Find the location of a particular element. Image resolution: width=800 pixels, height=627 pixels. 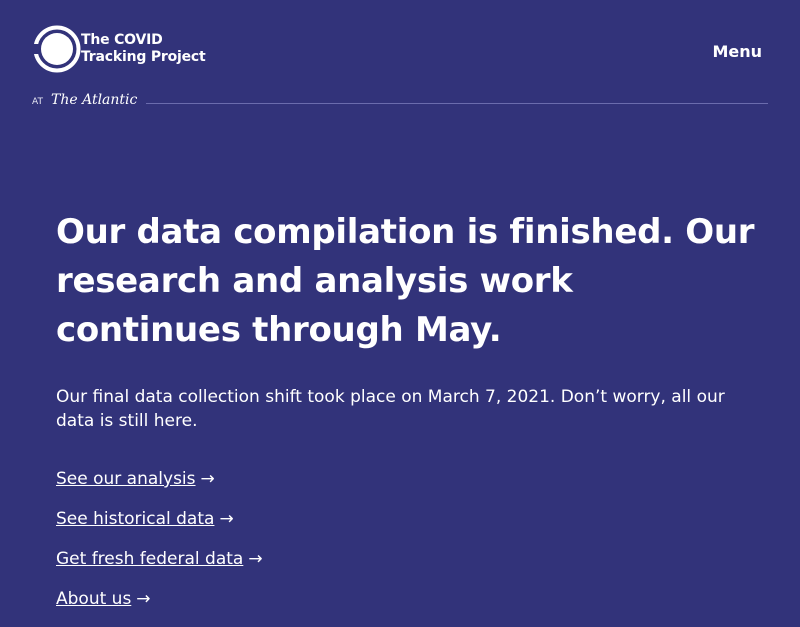

at-label: AT is located at coordinates (37, 102).